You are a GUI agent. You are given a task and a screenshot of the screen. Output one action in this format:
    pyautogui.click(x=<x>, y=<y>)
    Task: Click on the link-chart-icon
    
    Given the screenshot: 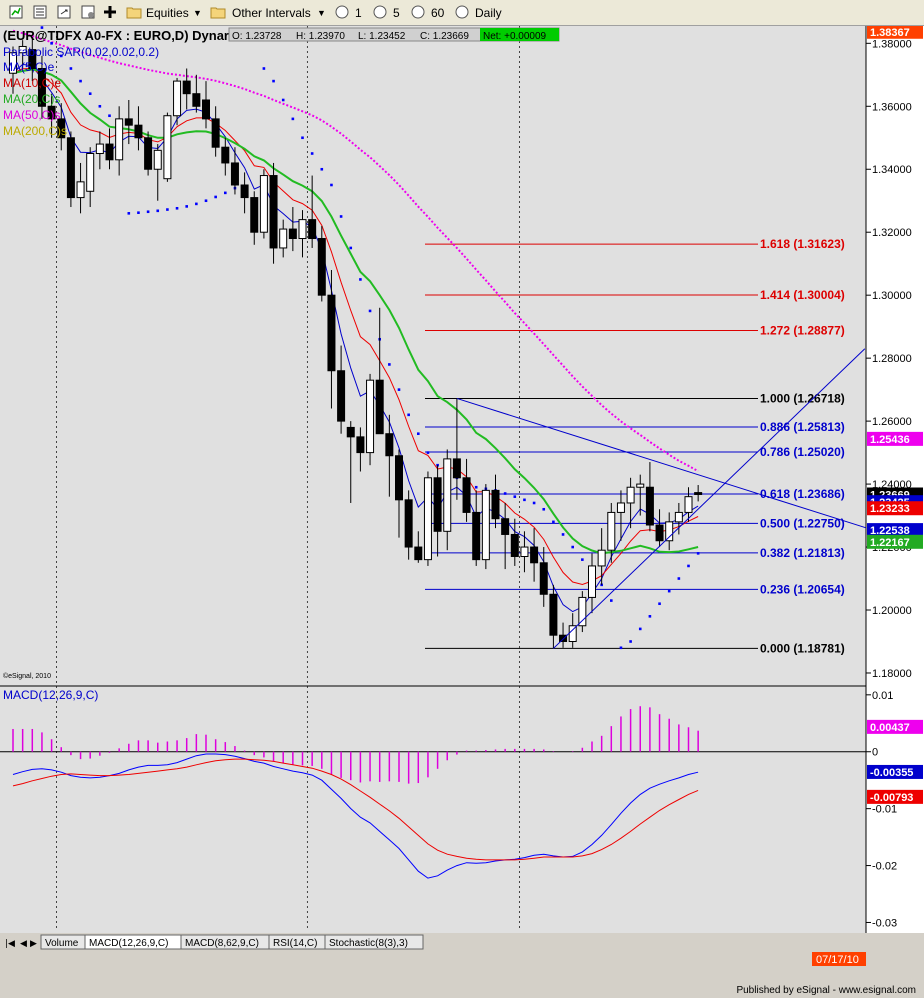 What is the action you would take?
    pyautogui.click(x=64, y=12)
    